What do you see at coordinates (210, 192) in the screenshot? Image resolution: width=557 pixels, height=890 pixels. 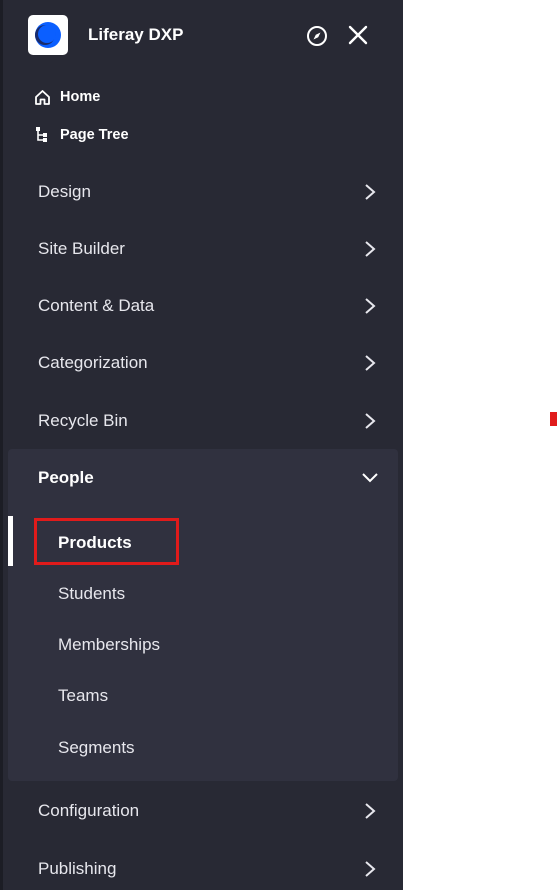 I see `menu-item-design: Design` at bounding box center [210, 192].